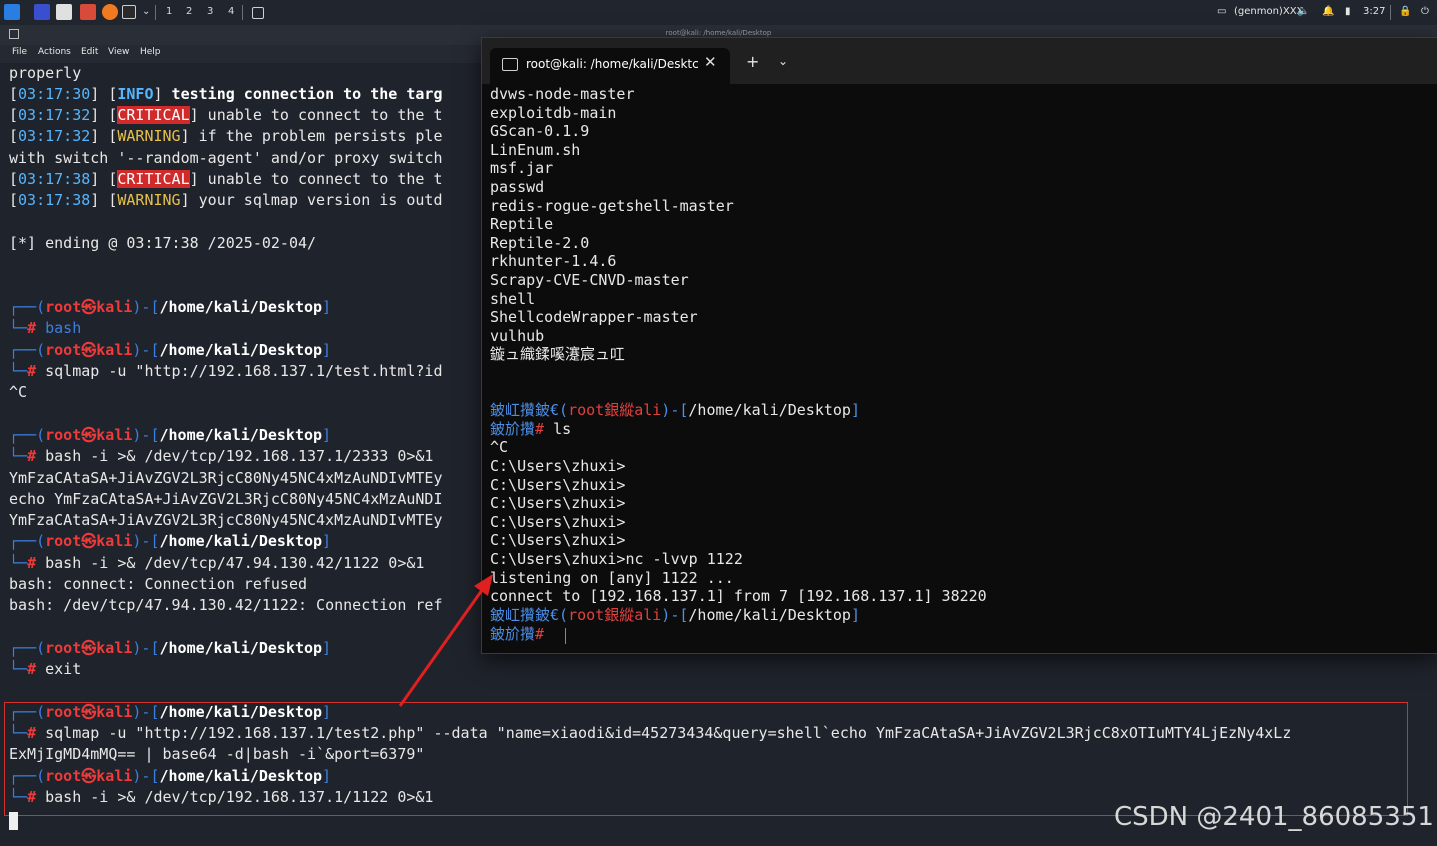  I want to click on csdn-watermark: CSDN @2401_86085351, so click(1274, 817).